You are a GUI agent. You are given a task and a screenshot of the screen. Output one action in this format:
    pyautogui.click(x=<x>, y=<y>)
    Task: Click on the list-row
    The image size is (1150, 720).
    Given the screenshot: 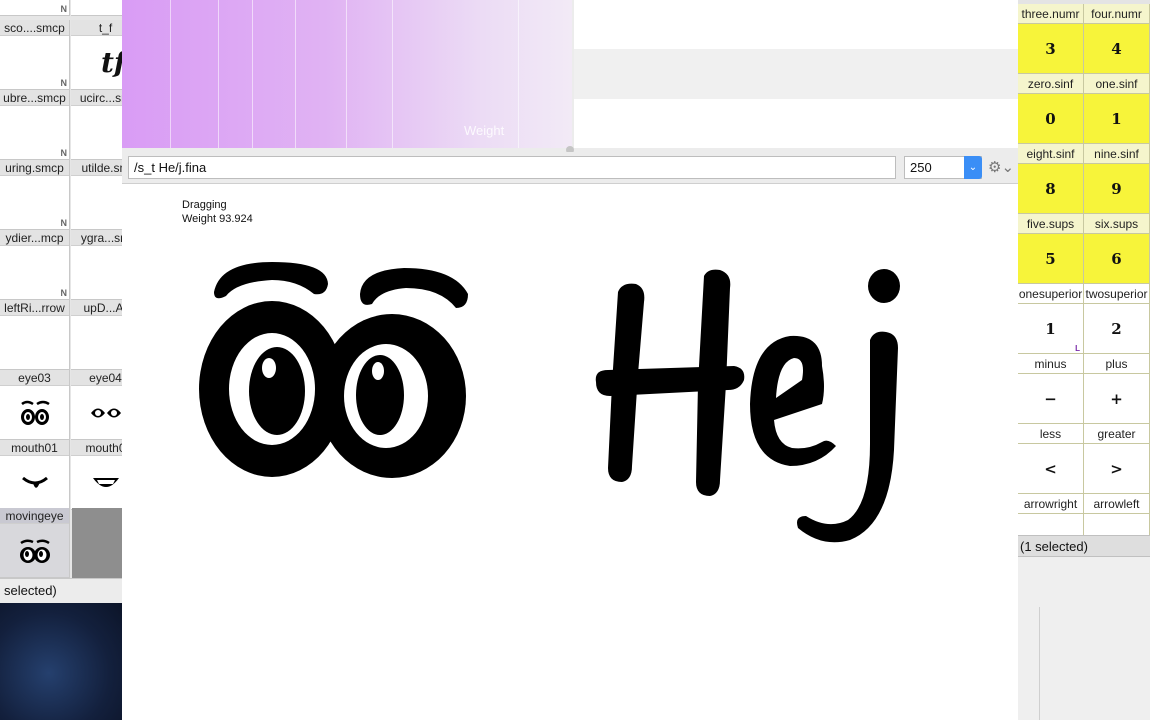 What is the action you would take?
    pyautogui.click(x=796, y=74)
    